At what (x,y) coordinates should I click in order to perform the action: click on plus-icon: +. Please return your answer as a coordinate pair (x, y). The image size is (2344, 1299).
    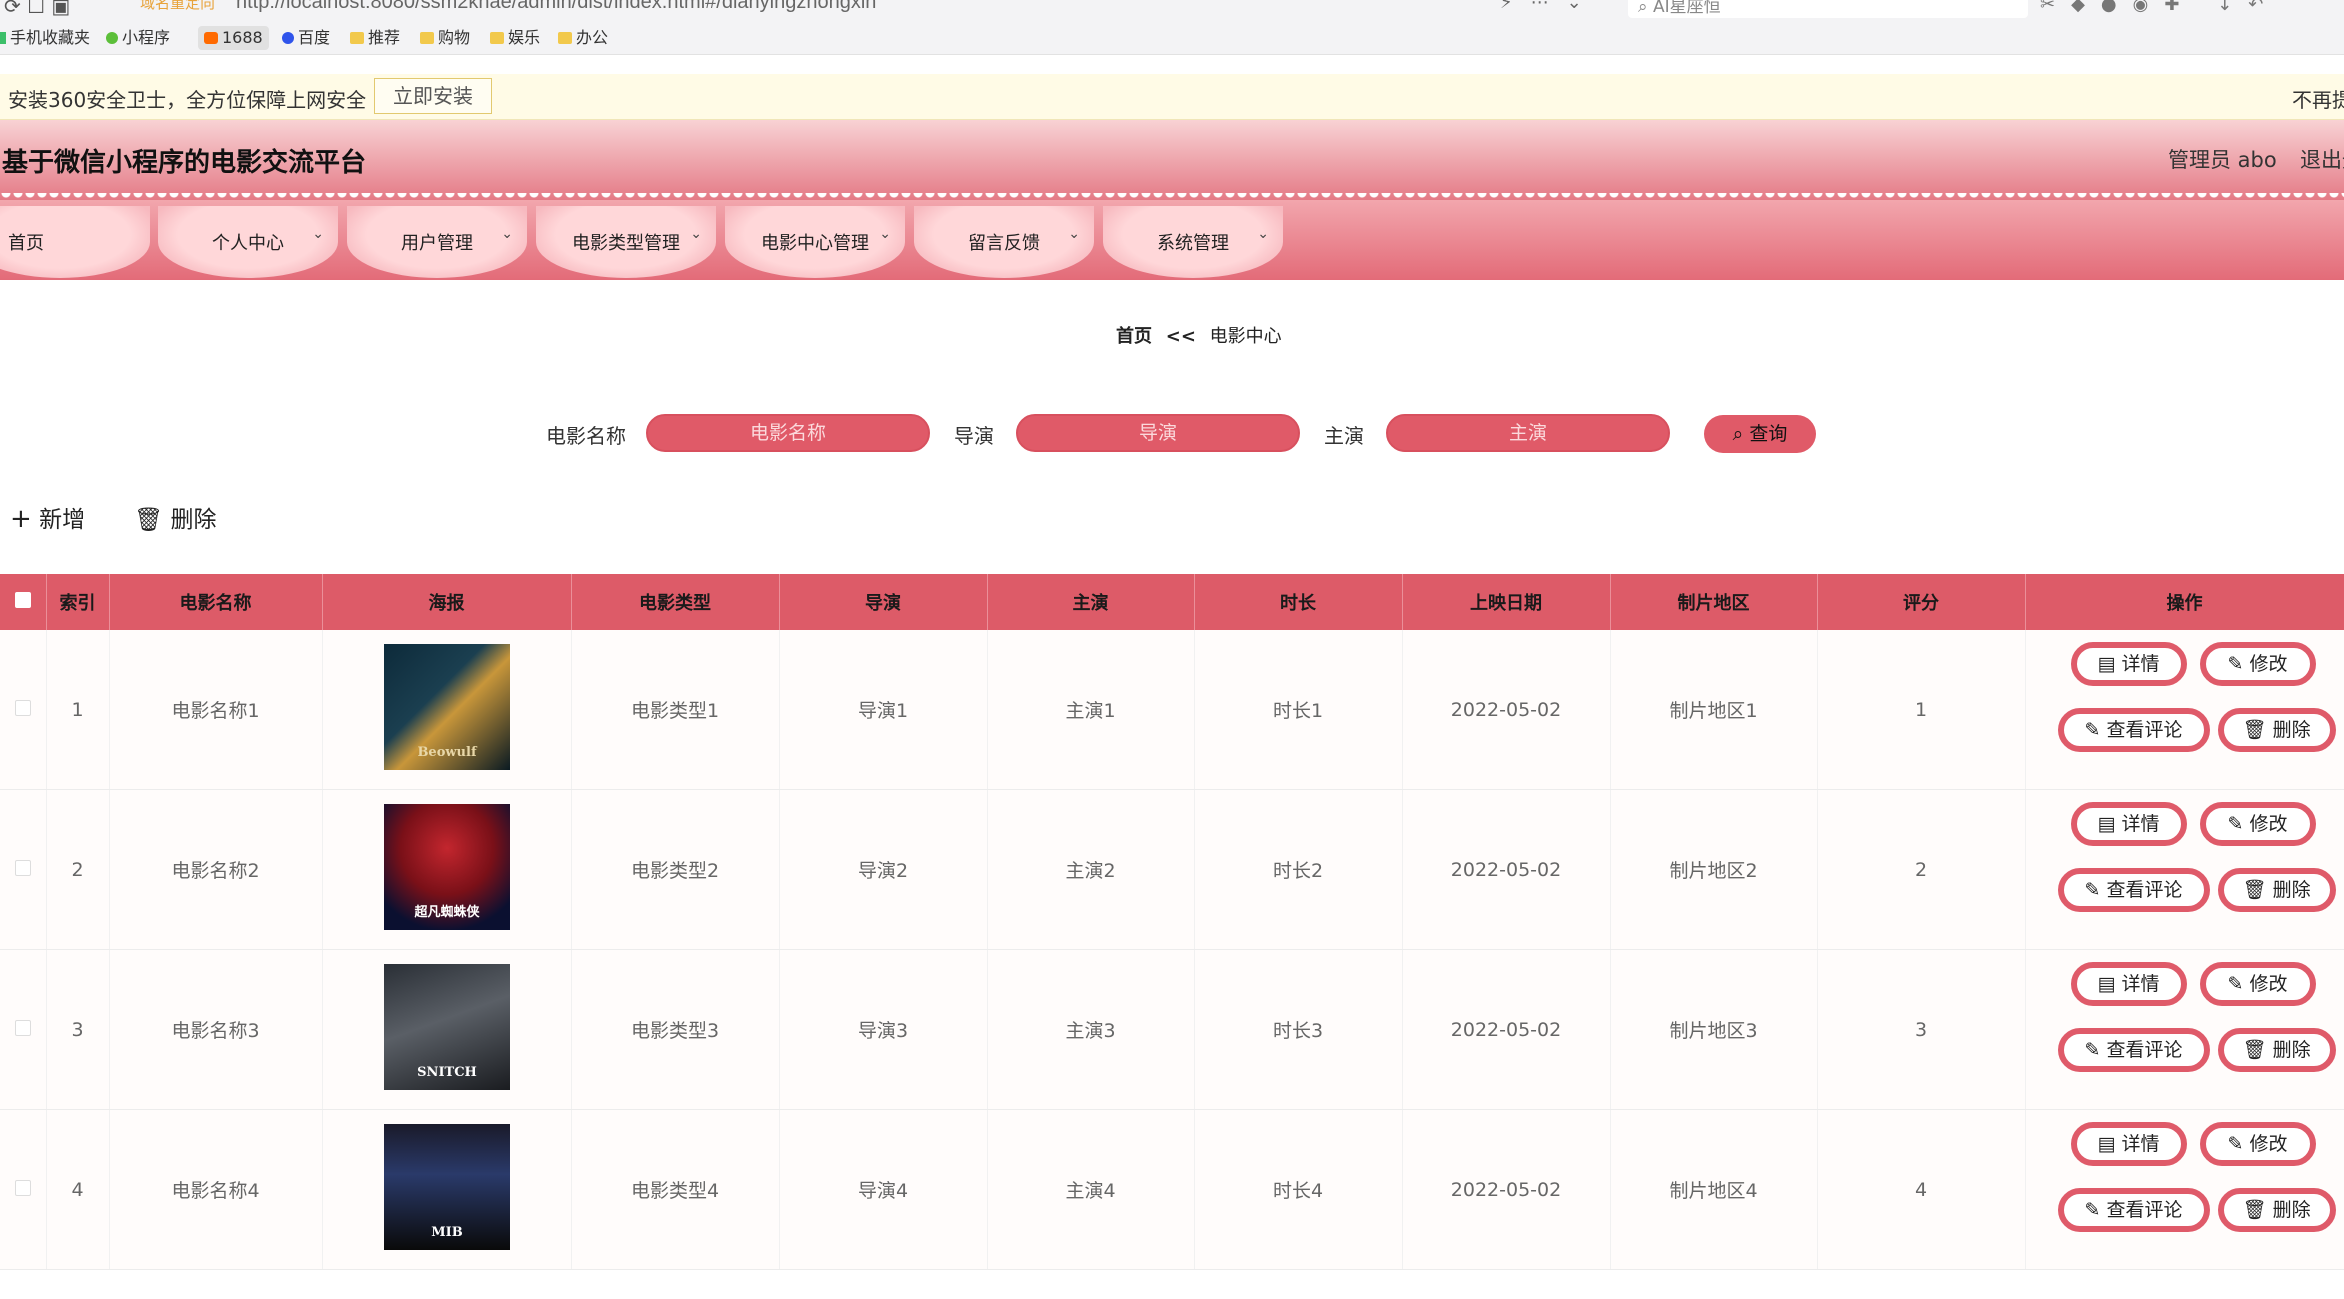
    Looking at the image, I should click on (21, 519).